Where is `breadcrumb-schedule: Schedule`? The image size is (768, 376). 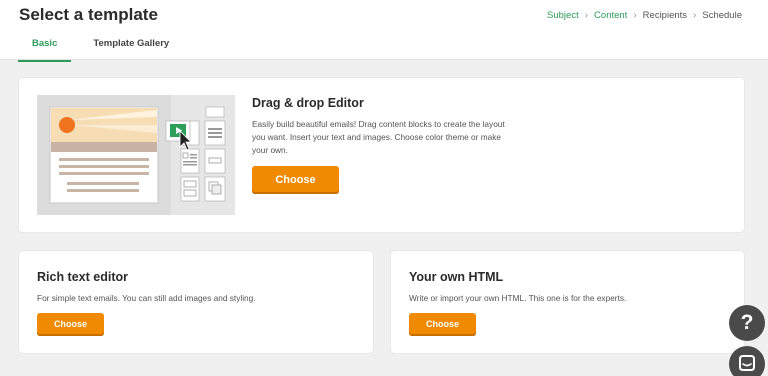
breadcrumb-schedule: Schedule is located at coordinates (722, 15).